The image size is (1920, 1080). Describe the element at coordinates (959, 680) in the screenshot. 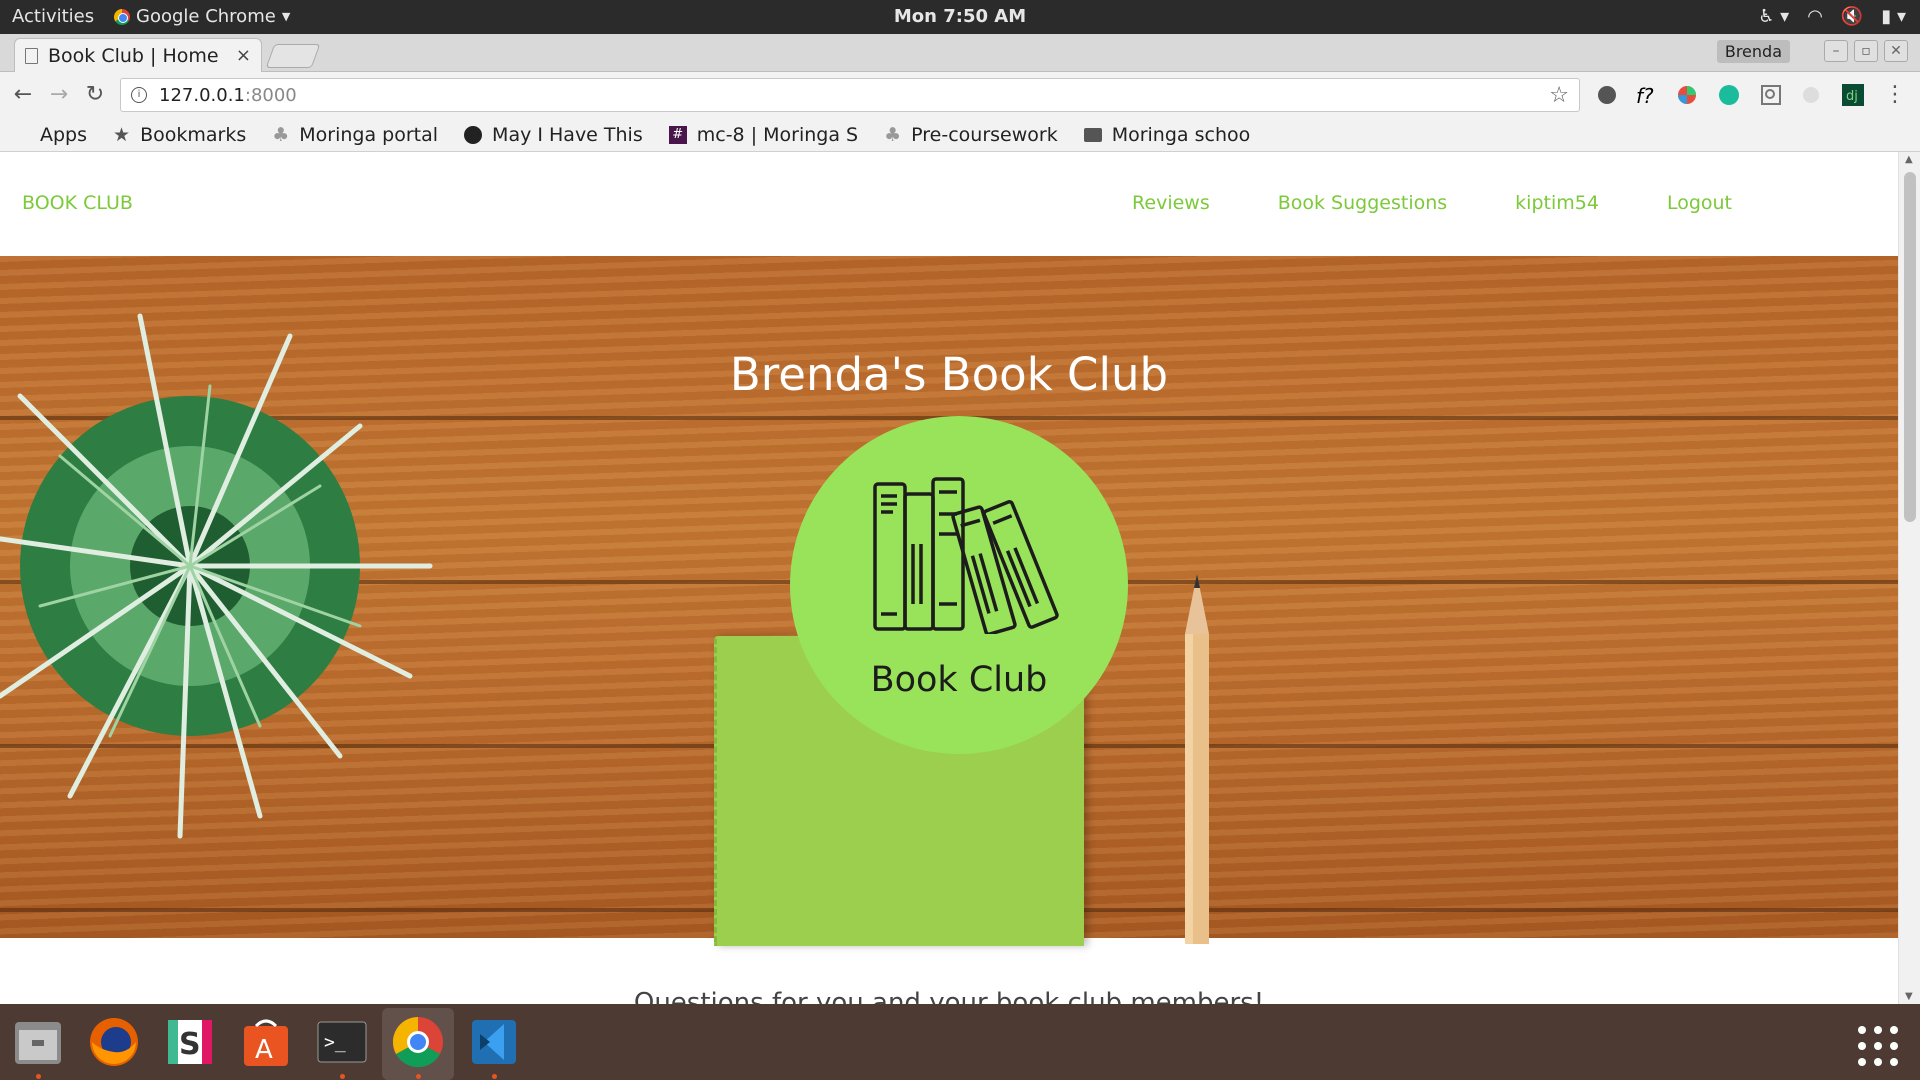

I see `logo-caption: Book Club` at that location.